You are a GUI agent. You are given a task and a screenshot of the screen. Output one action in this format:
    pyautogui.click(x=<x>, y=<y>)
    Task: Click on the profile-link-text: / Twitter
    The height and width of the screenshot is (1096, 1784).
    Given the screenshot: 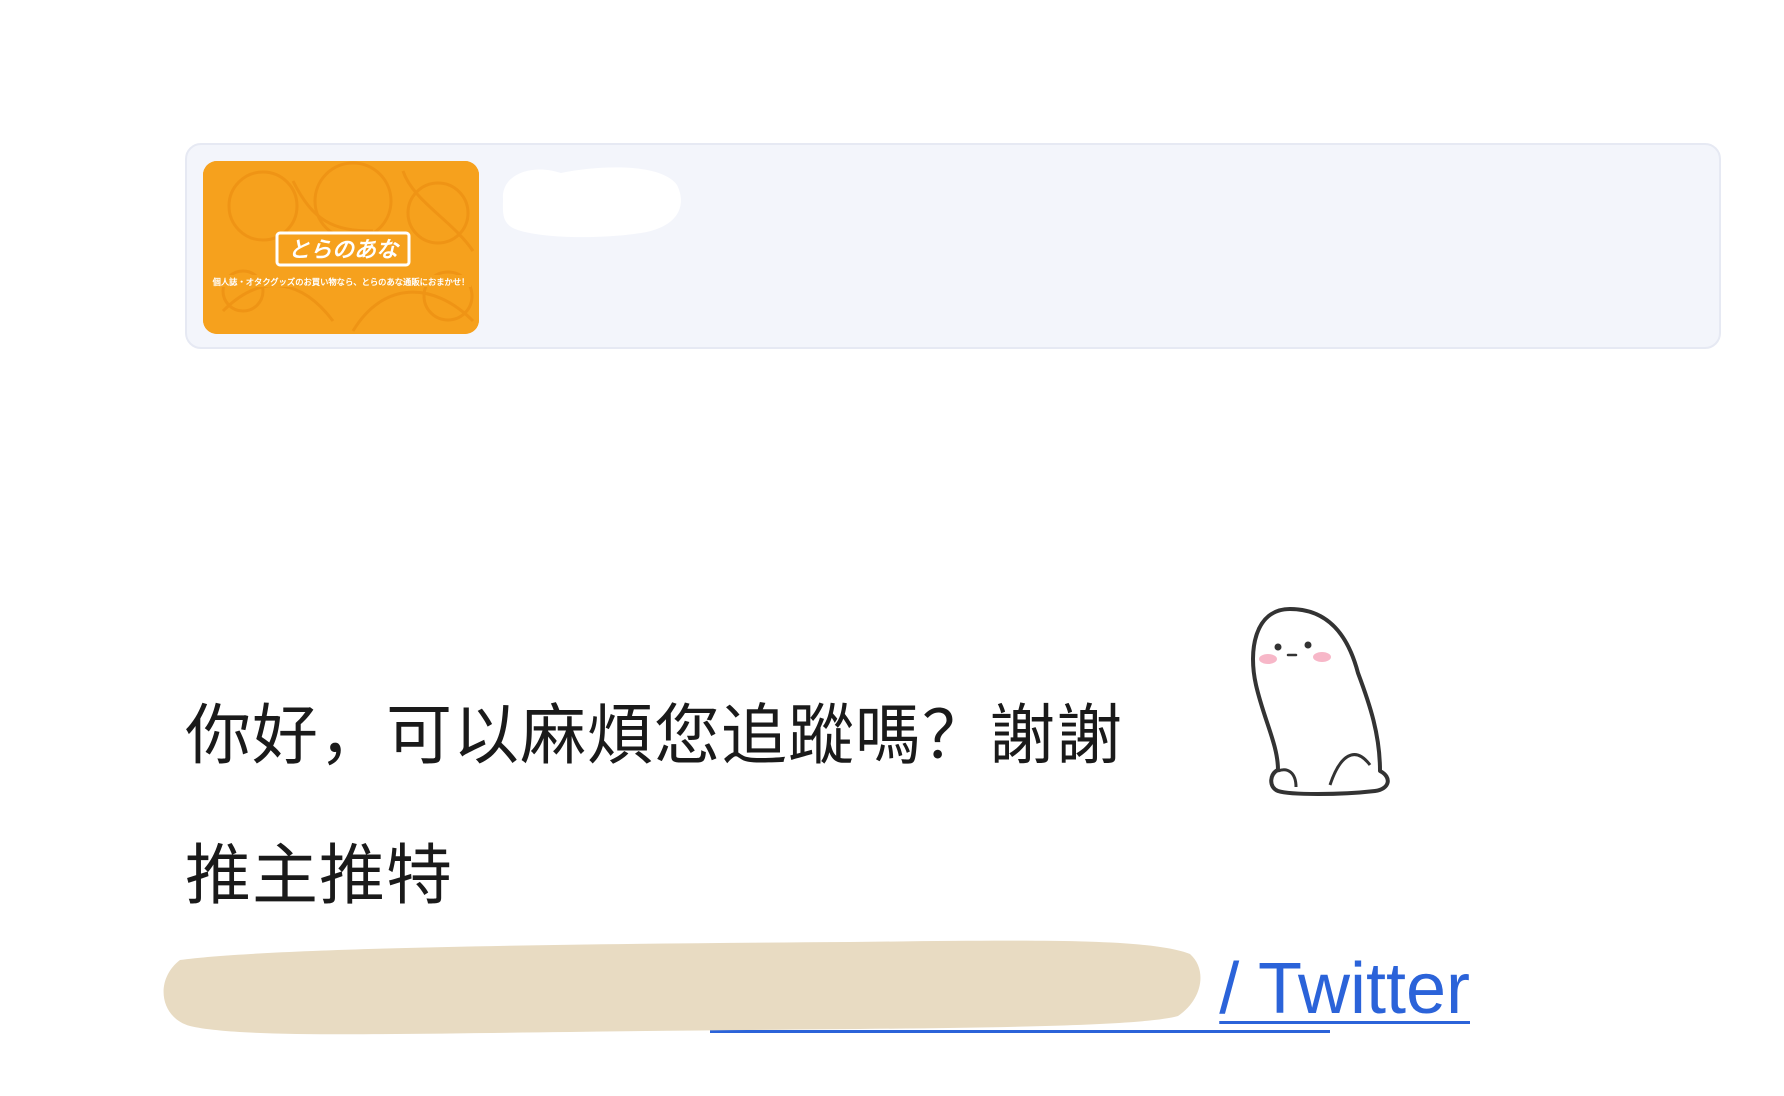 What is the action you would take?
    pyautogui.click(x=1344, y=989)
    